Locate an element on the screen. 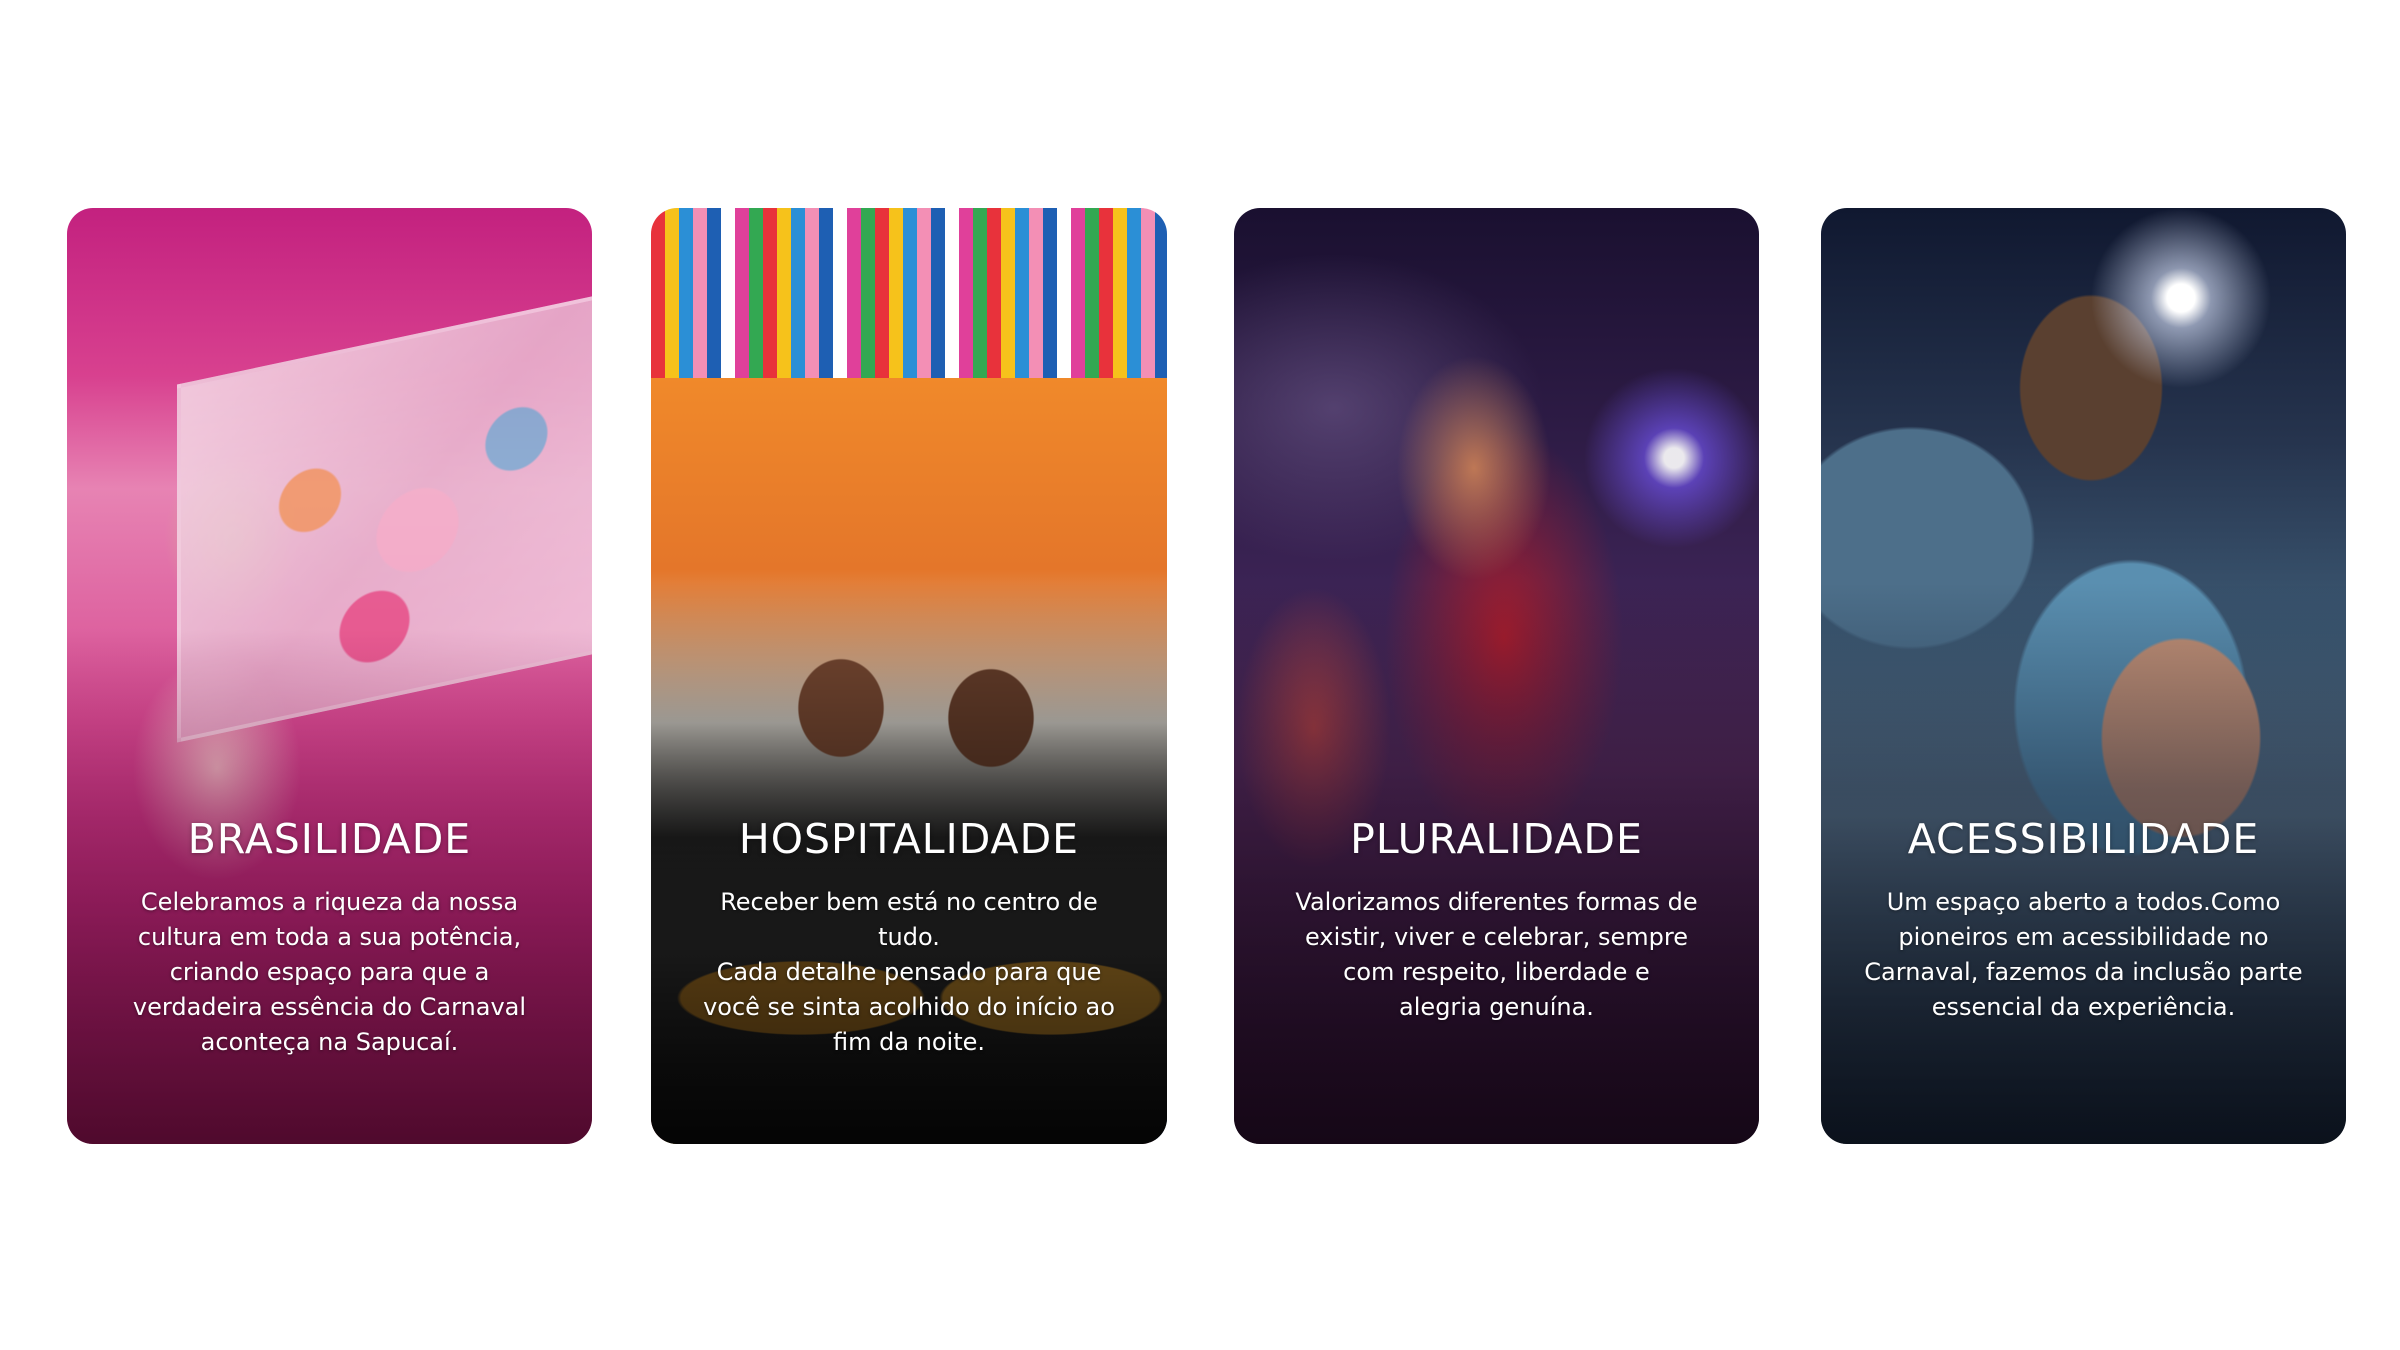 This screenshot has width=2400, height=1350. card-title: ACESSIBILIDADE is located at coordinates (2083, 839).